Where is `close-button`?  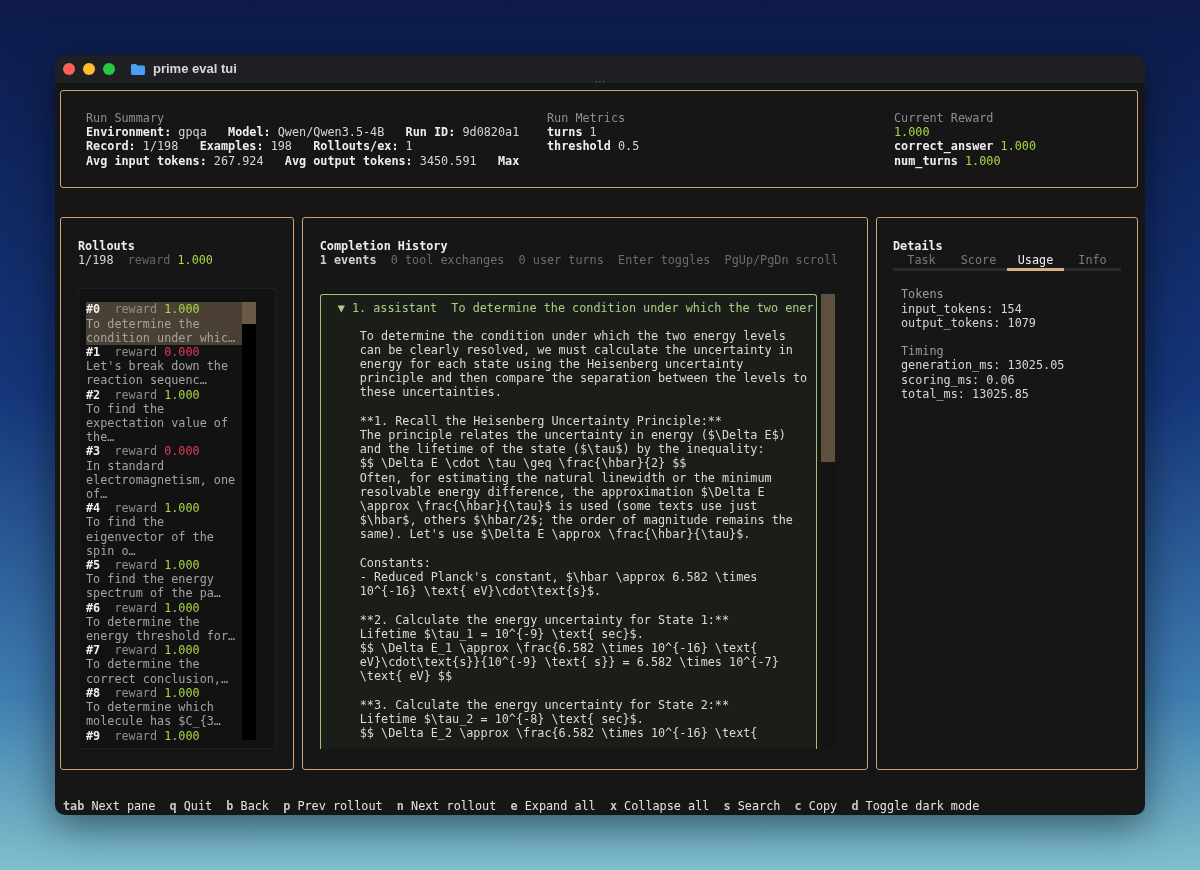
close-button is located at coordinates (69, 69).